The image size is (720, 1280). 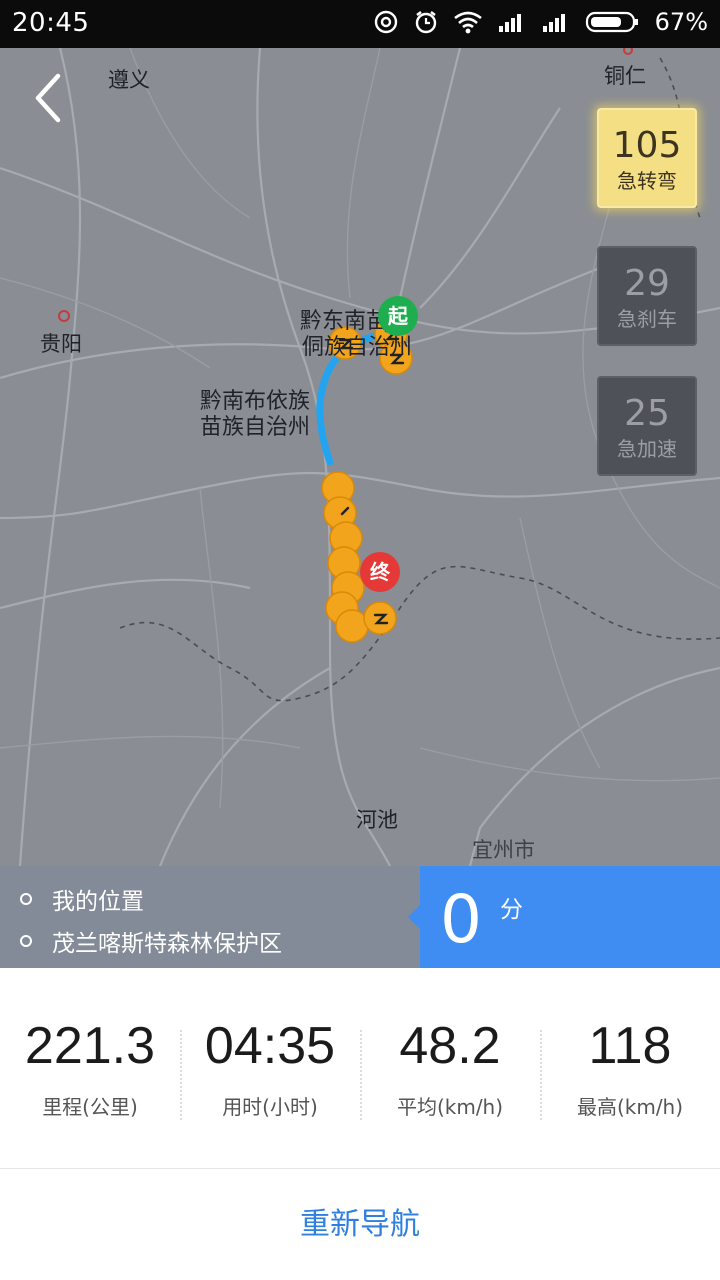 I want to click on destination-row: 茂兰喀斯特森林保护区, so click(x=151, y=941).